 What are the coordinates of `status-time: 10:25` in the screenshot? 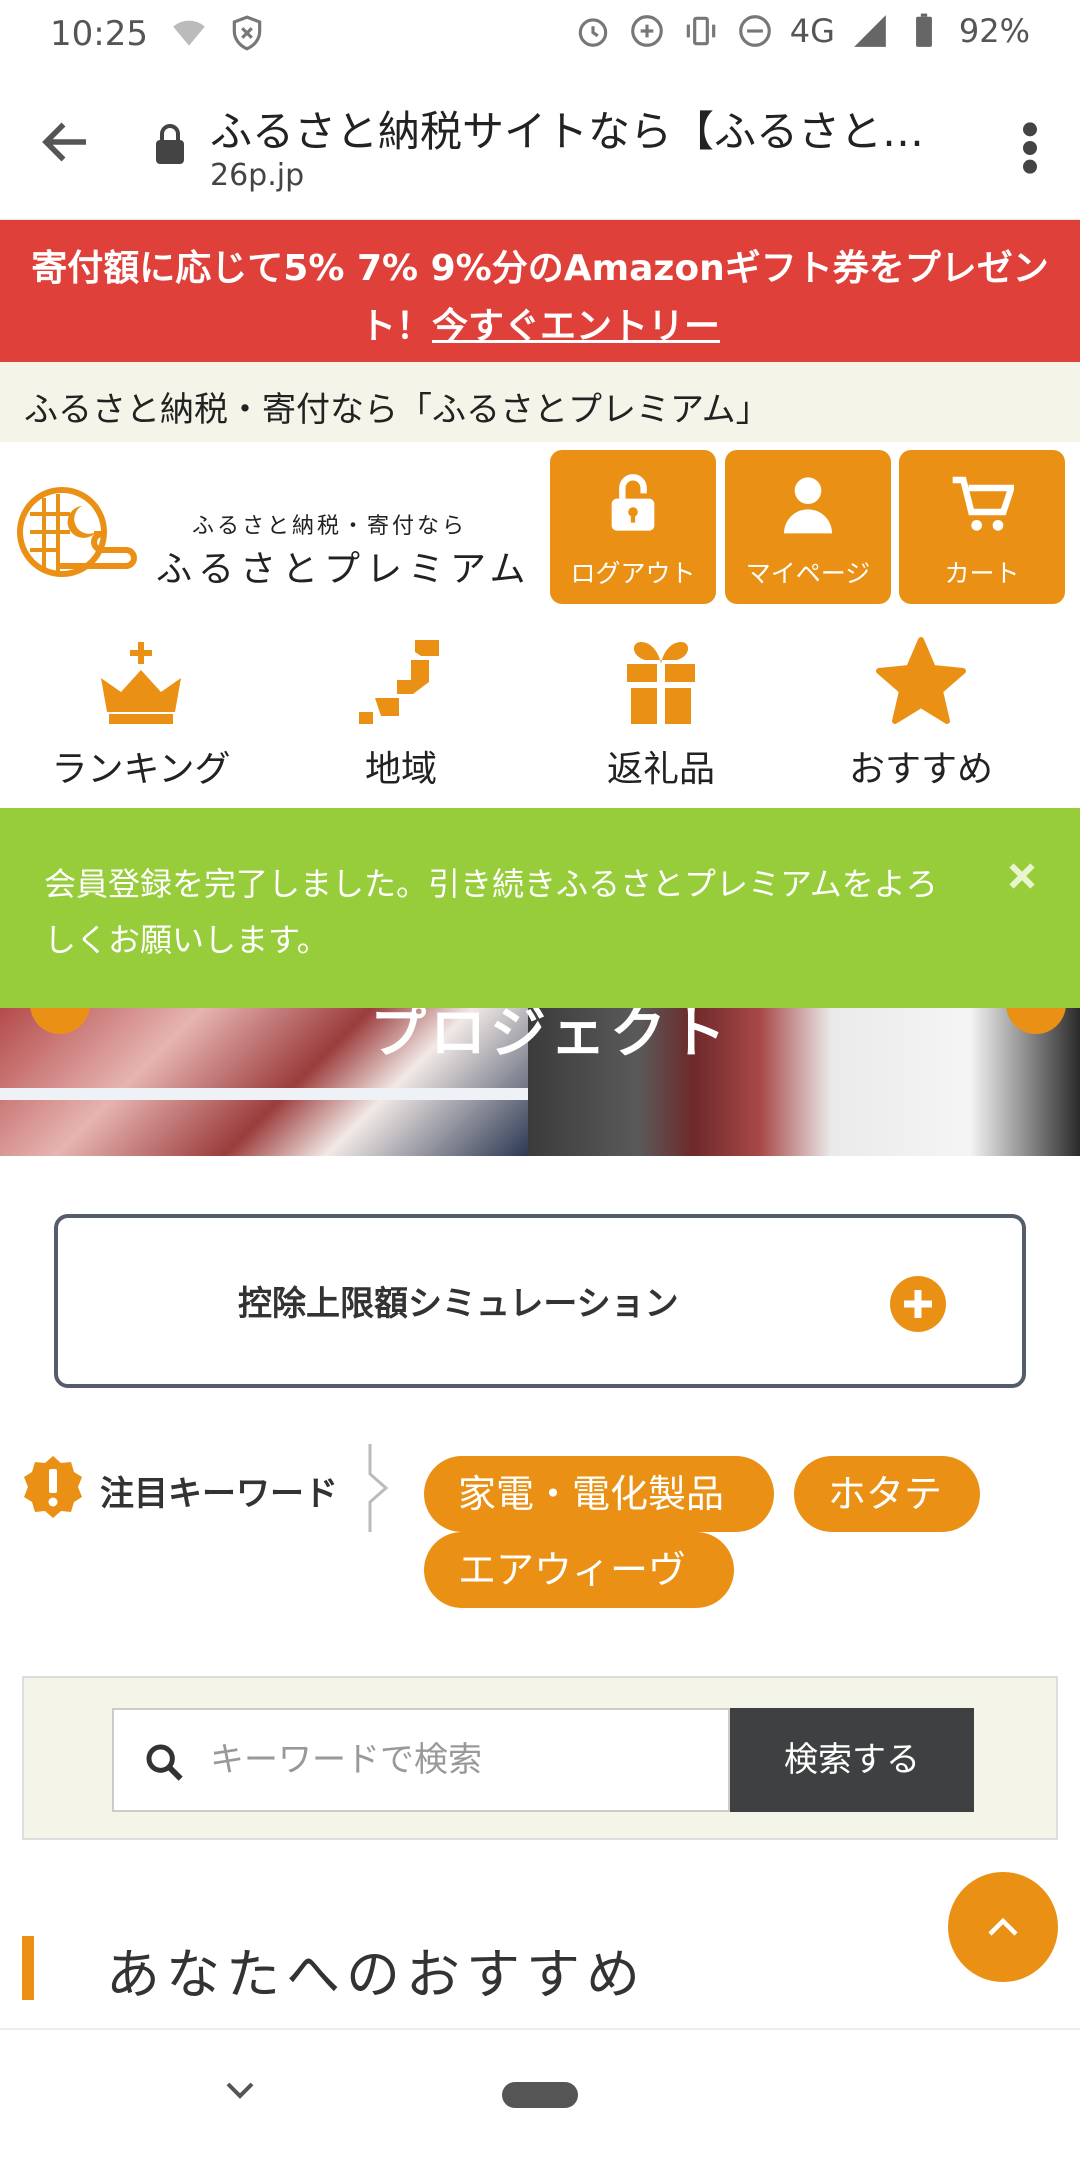 It's located at (99, 34).